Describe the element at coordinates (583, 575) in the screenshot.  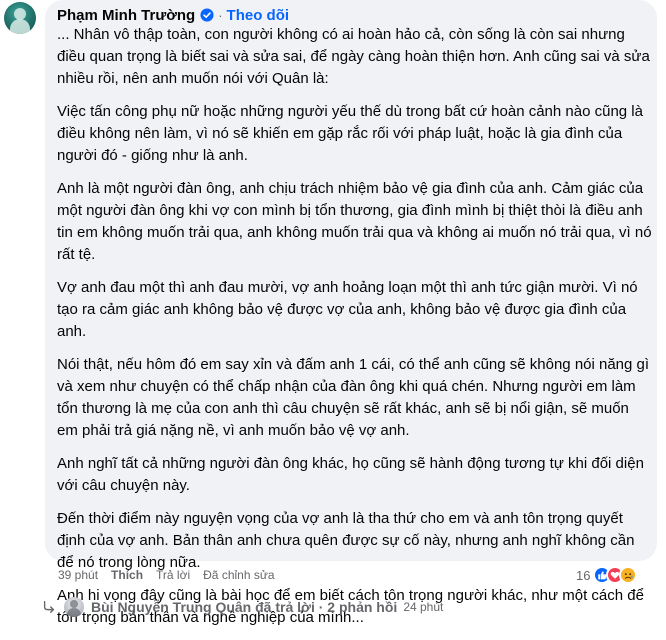
I see `reaction-count: 16` at that location.